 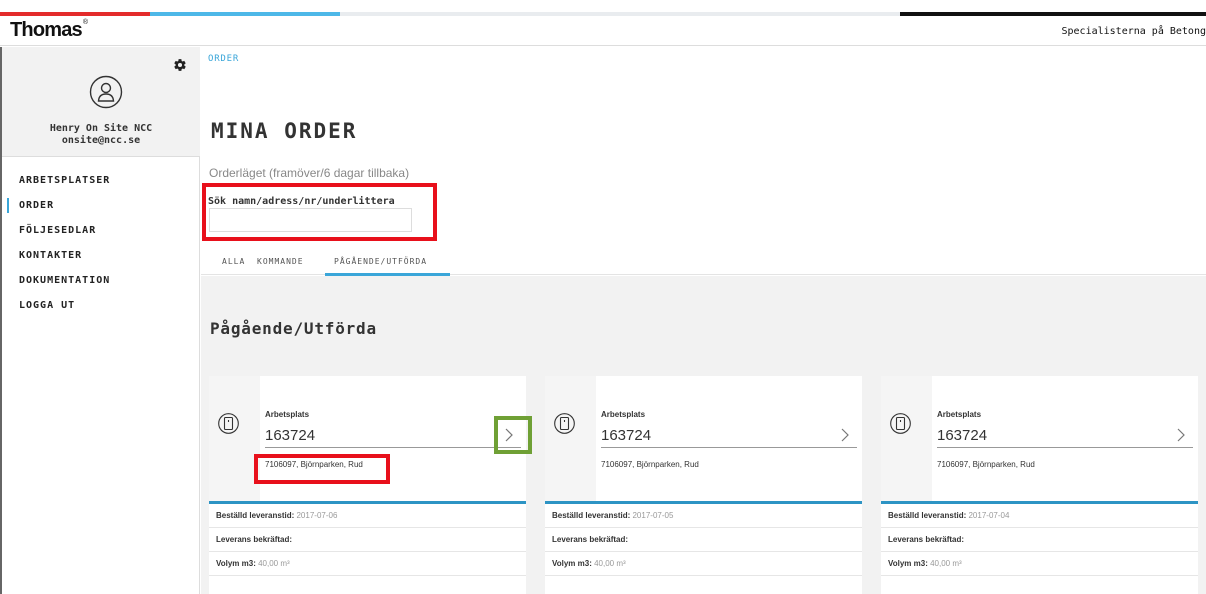 What do you see at coordinates (1133, 31) in the screenshot?
I see `company-name: Specialisterna på Betong` at bounding box center [1133, 31].